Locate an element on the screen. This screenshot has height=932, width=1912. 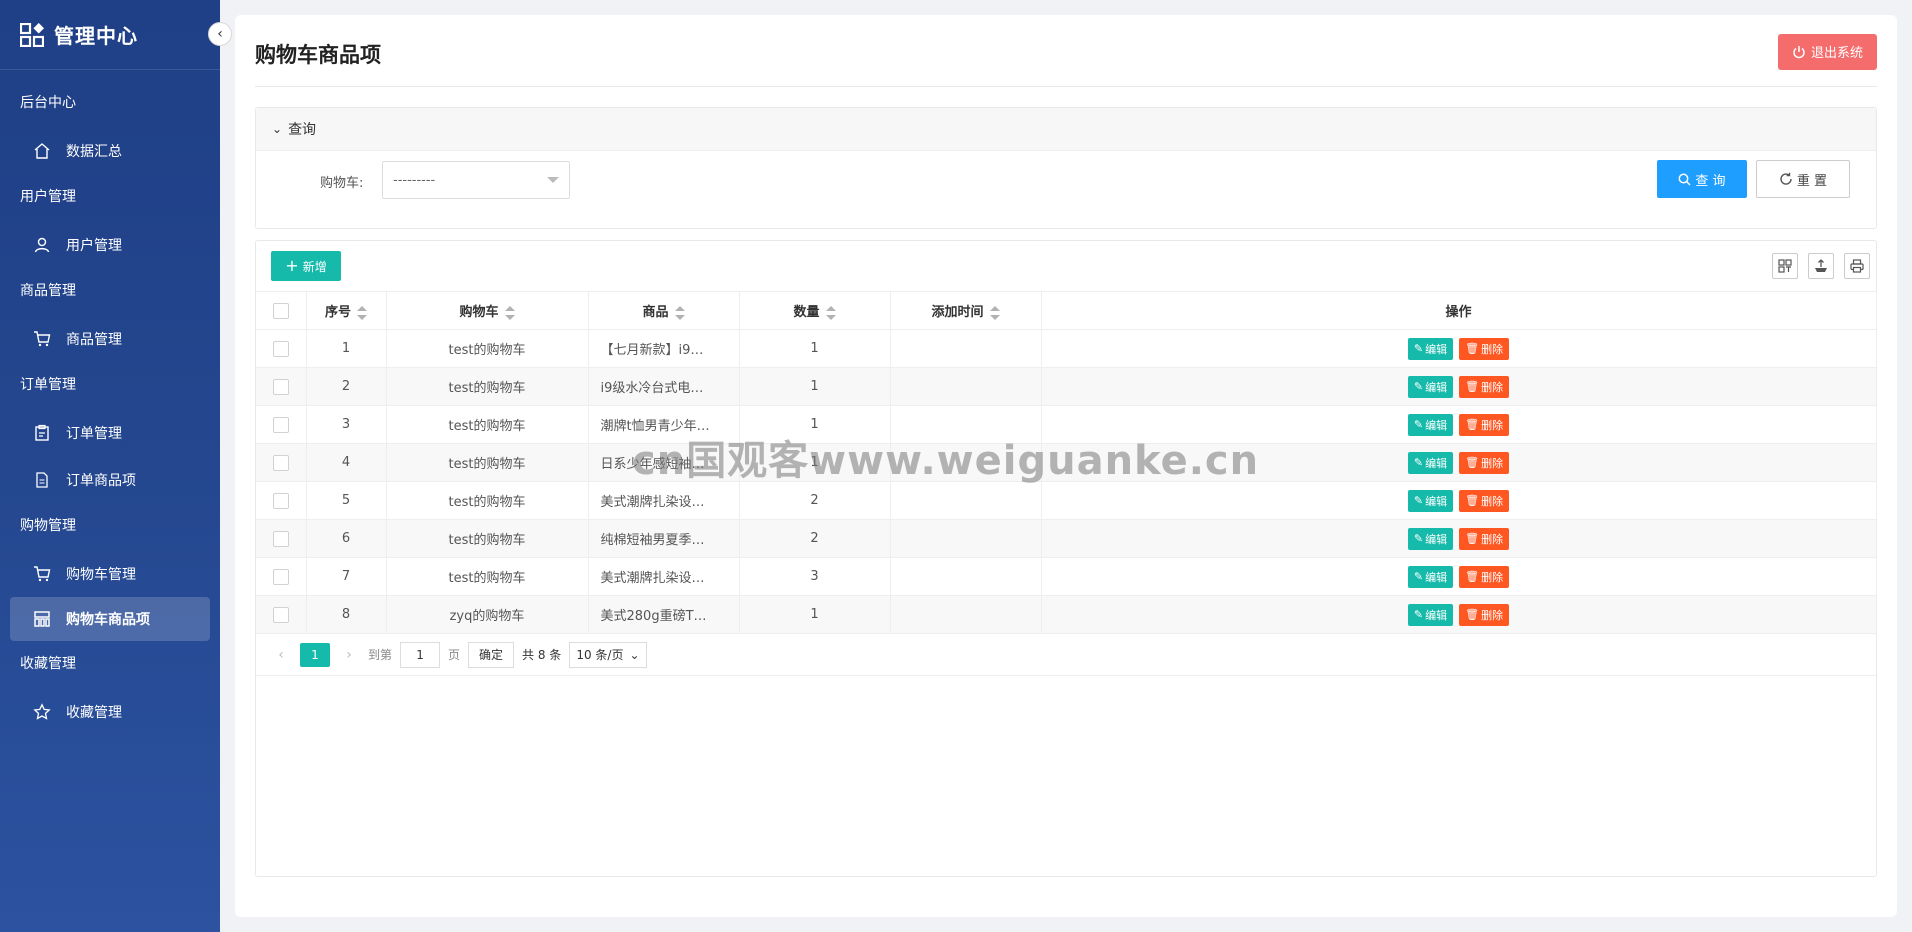
document-icon is located at coordinates (42, 480).